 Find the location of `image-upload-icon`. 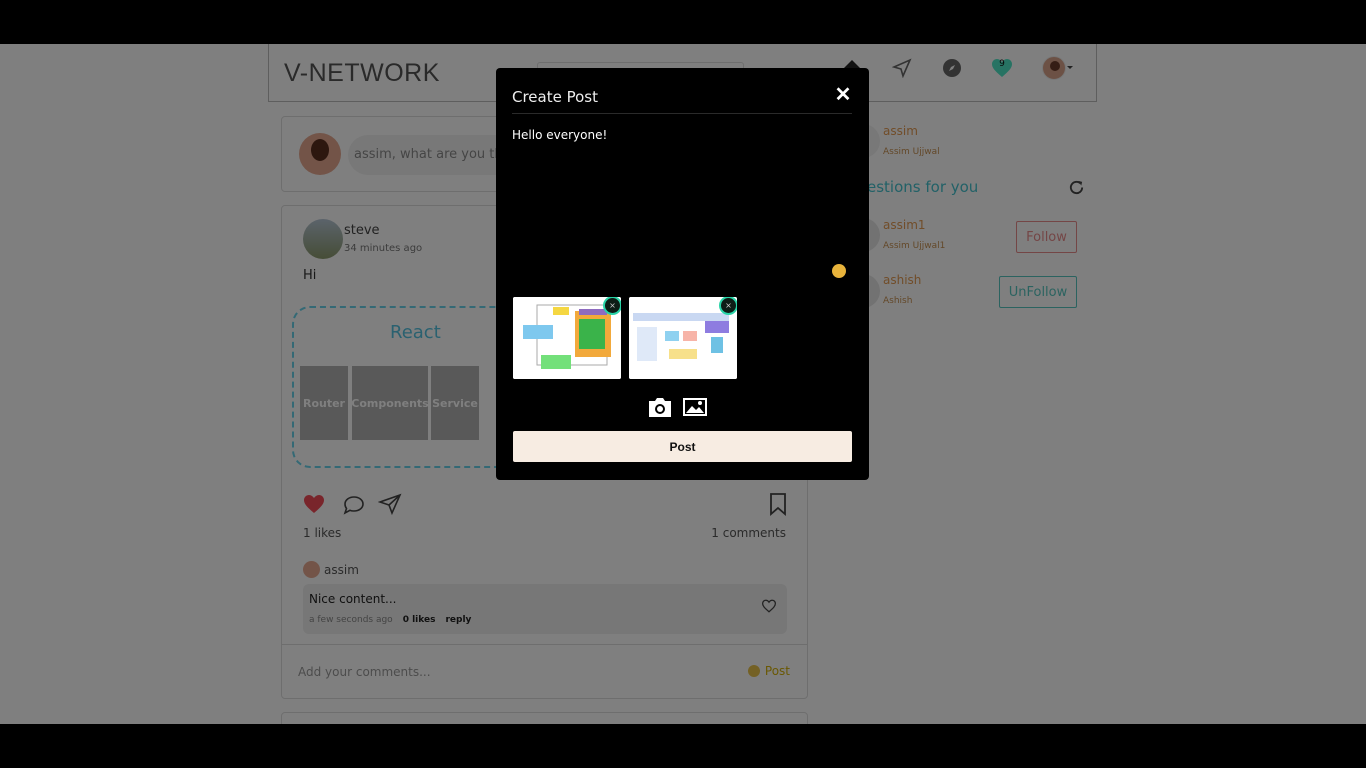

image-upload-icon is located at coordinates (695, 407).